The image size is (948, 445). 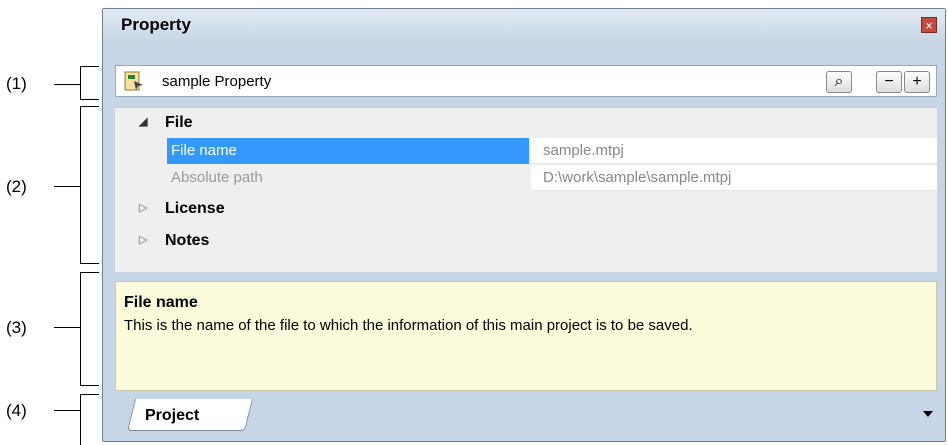 I want to click on category-row-file: ◢ File, so click(x=526, y=123).